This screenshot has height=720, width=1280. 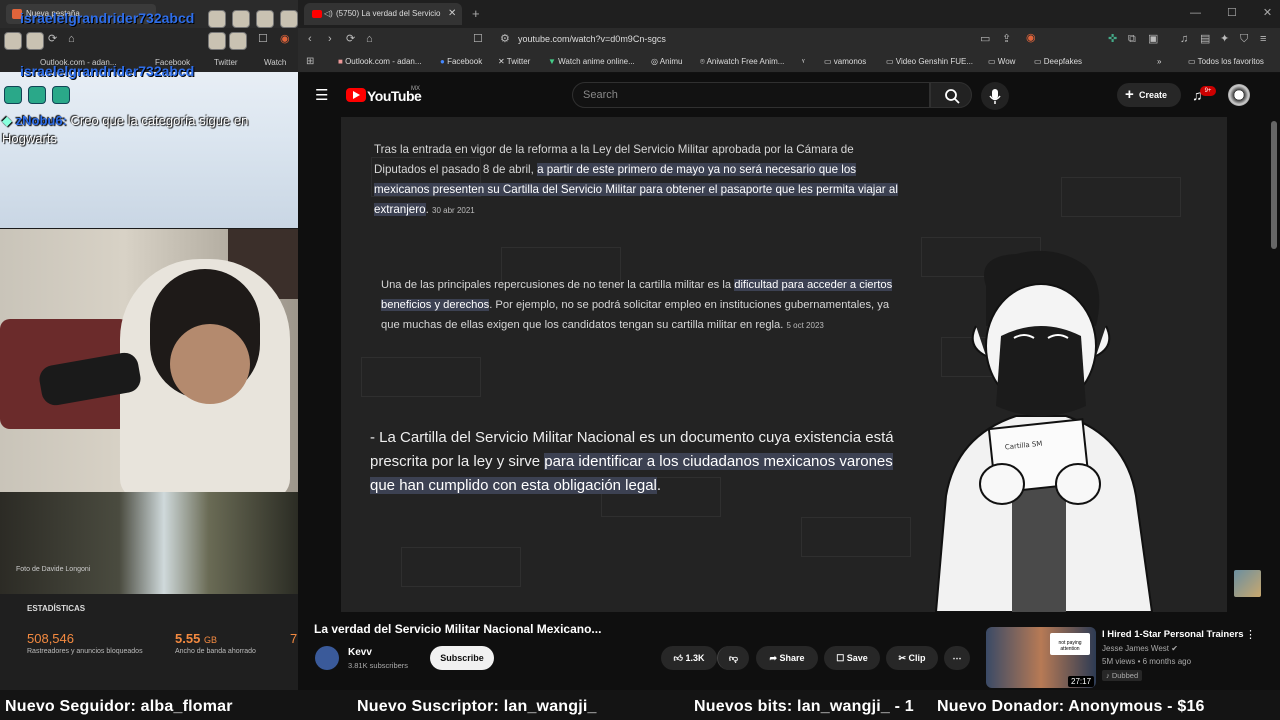 I want to click on text-date: 5 oct 2023, so click(x=805, y=325).